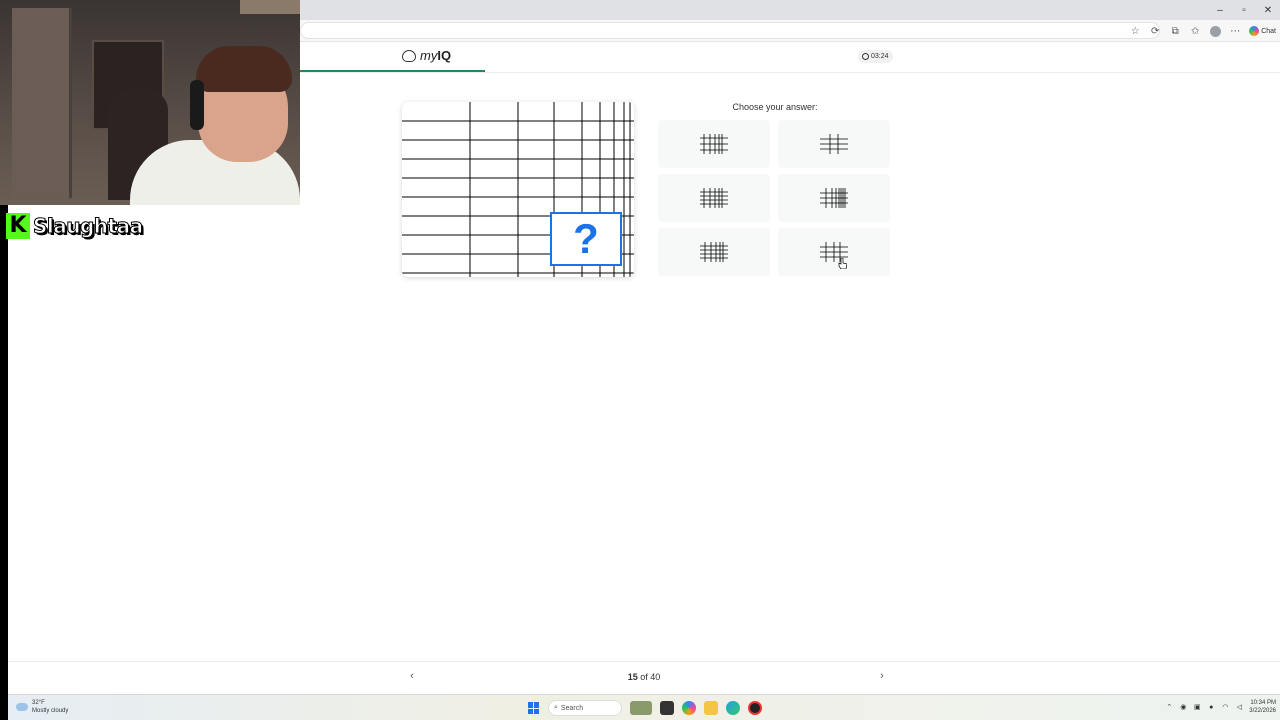 This screenshot has width=1280, height=720. I want to click on minimize-button: –, so click(1220, 10).